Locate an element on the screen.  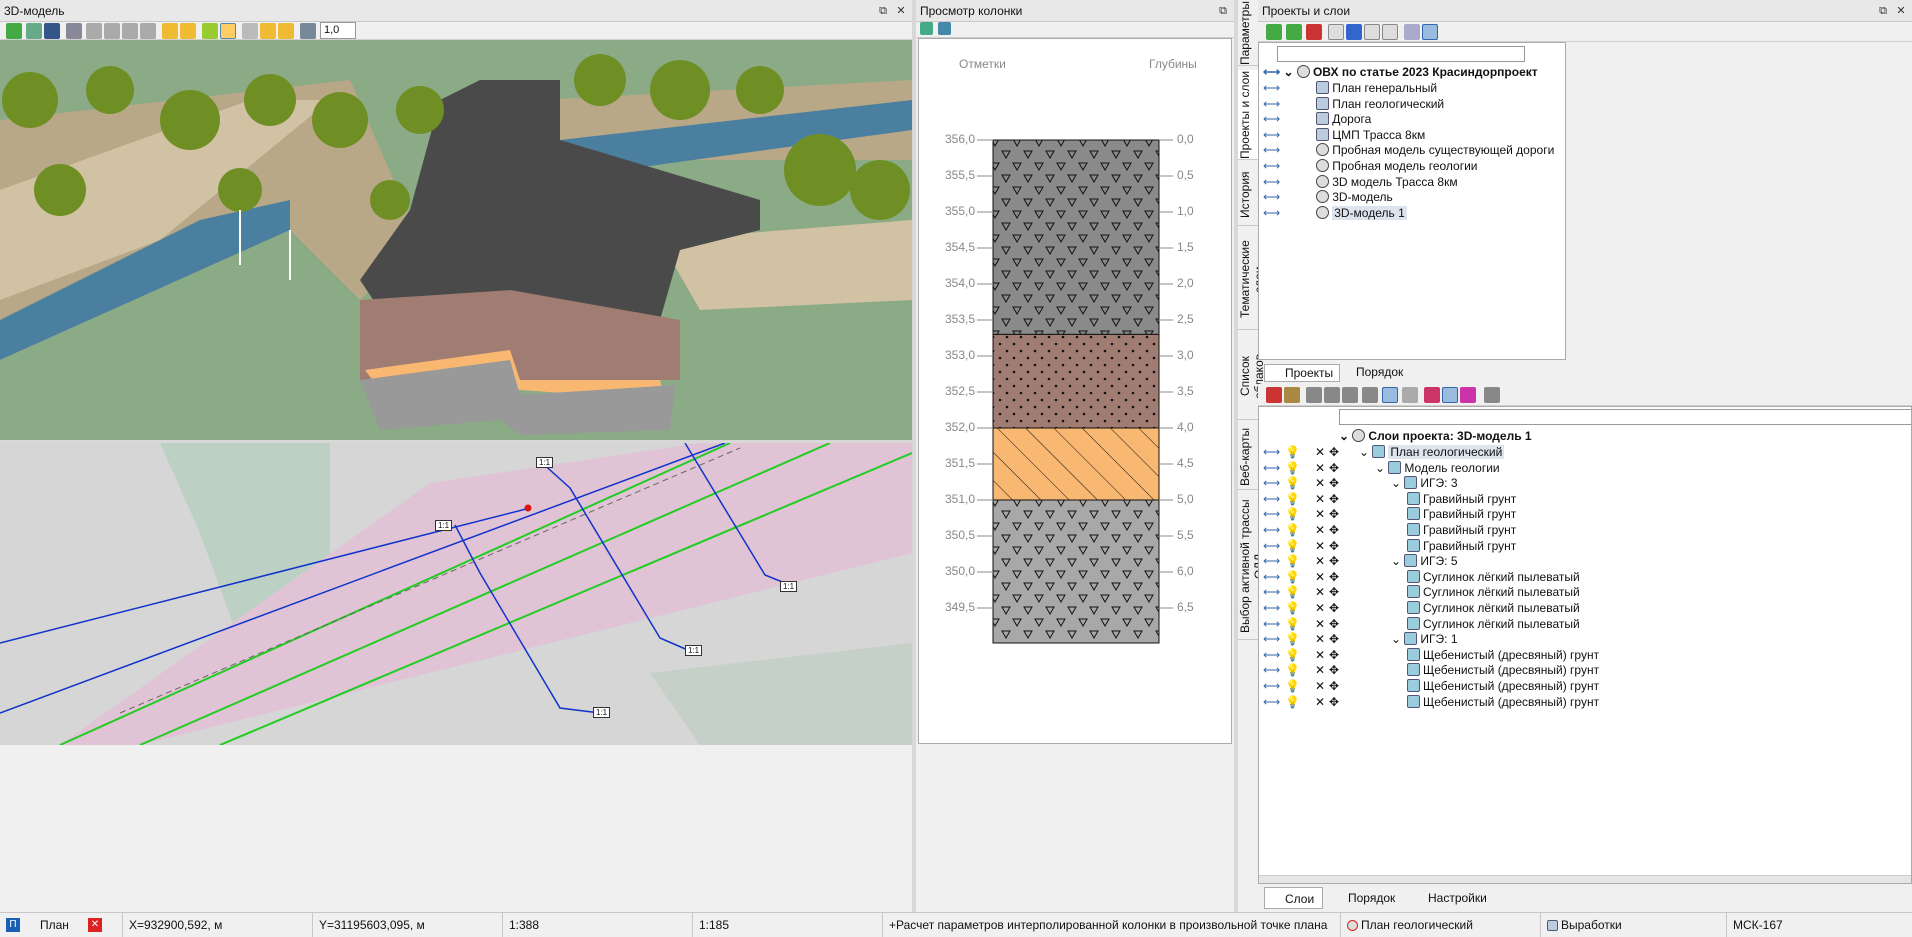
side-tab-history: История is located at coordinates (1248, 195).